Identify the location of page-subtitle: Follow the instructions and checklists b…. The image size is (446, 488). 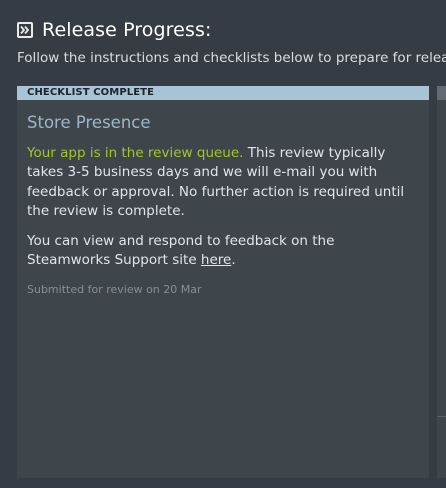
(231, 58).